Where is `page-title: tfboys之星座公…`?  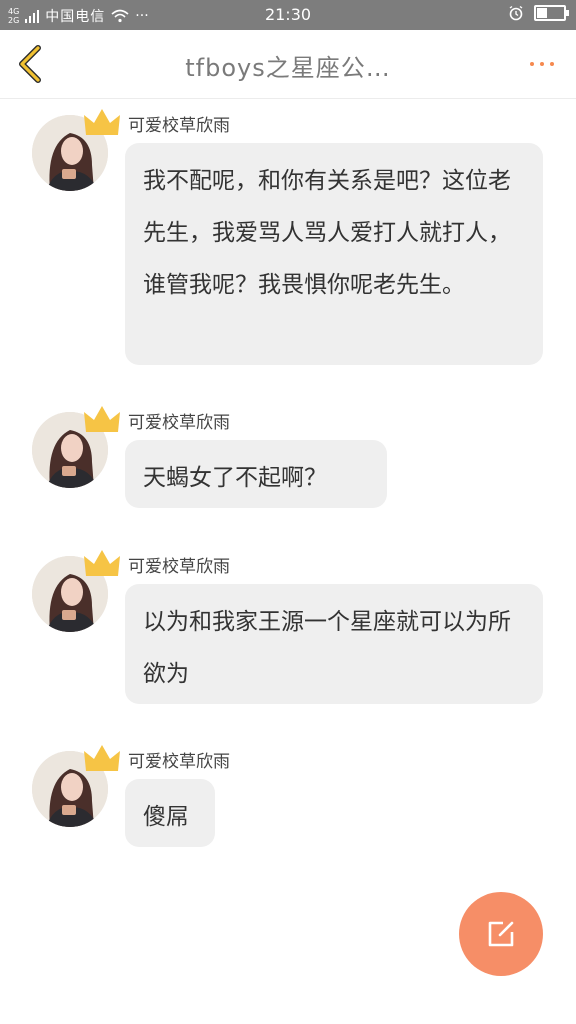
page-title: tfboys之星座公… is located at coordinates (288, 68).